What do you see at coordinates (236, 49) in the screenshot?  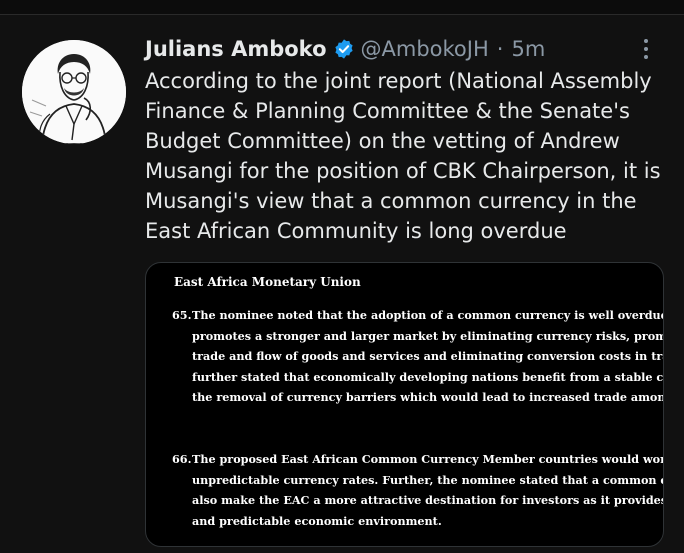 I see `author-display-name: Julians Amboko` at bounding box center [236, 49].